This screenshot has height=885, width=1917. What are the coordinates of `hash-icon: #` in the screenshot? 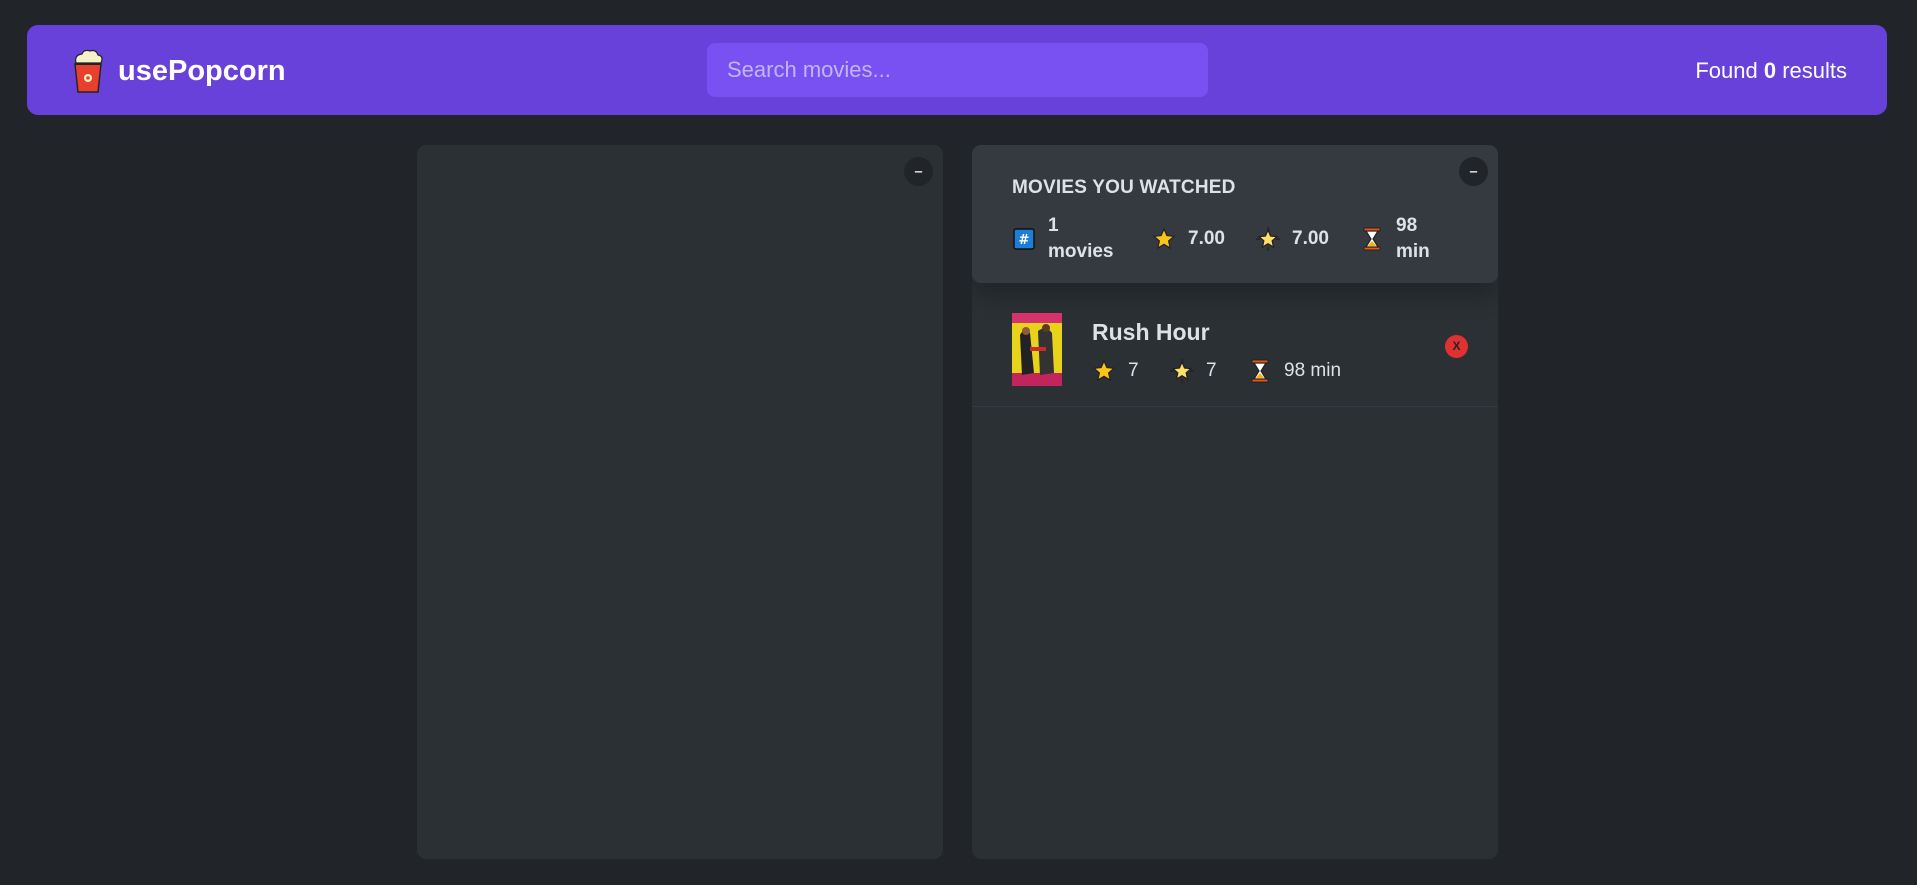 It's located at (1024, 239).